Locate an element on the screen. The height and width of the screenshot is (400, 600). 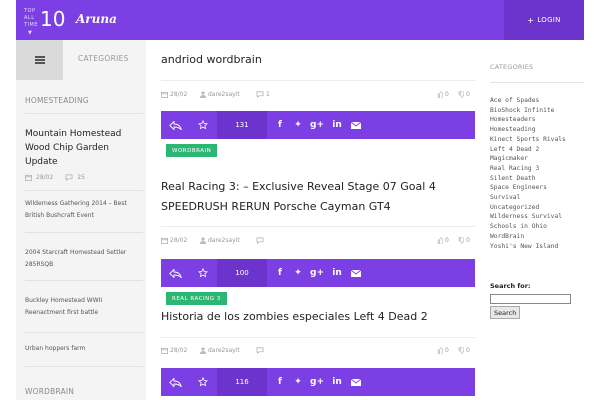
category-link: Homesteaders is located at coordinates (528, 120).